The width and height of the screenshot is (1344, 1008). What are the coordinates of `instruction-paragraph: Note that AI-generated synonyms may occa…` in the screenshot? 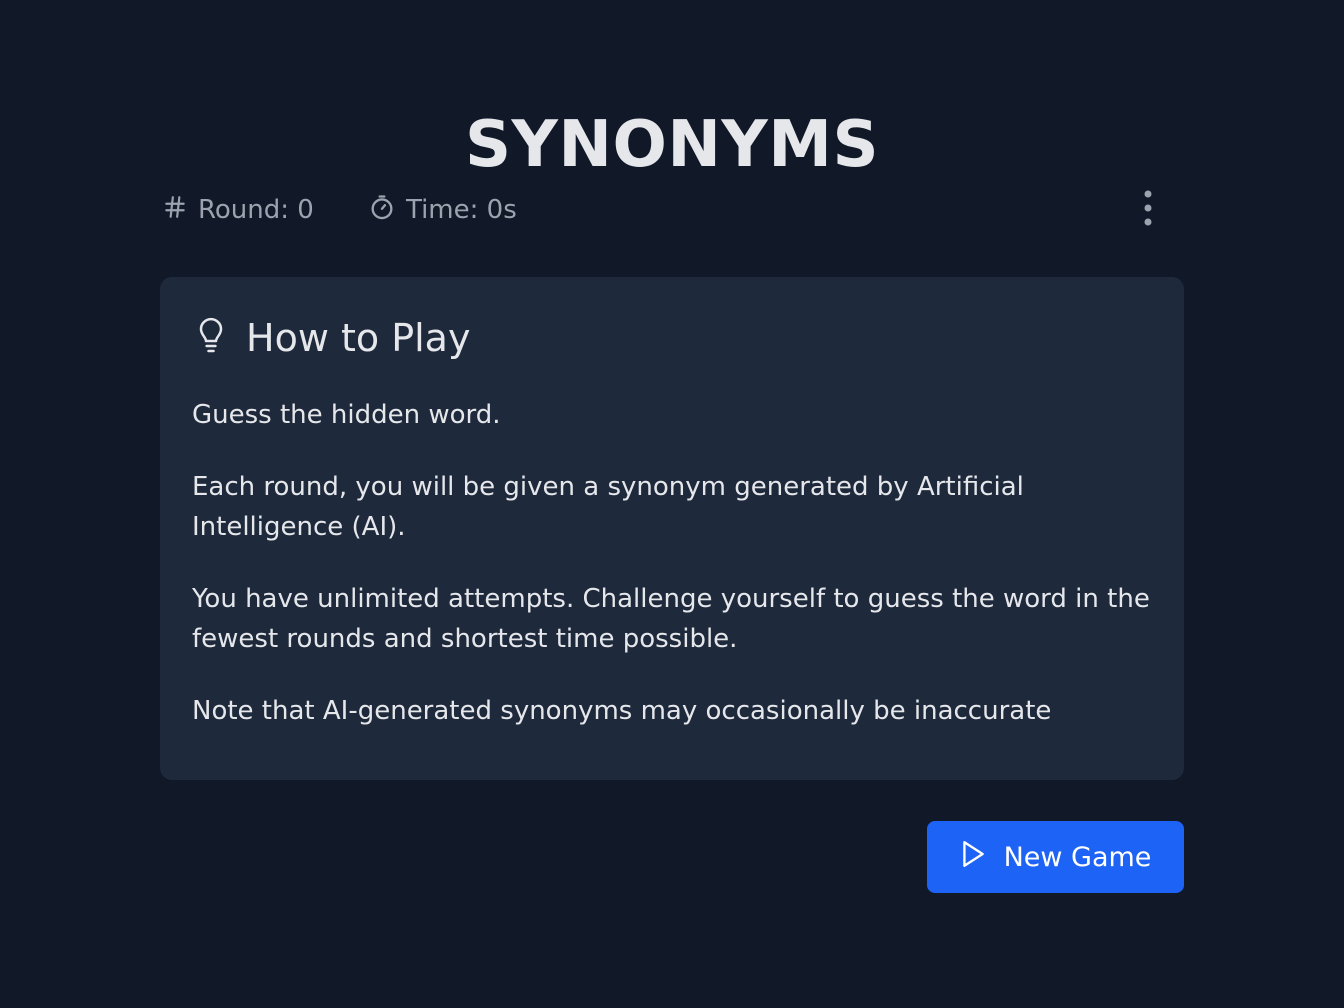 It's located at (622, 711).